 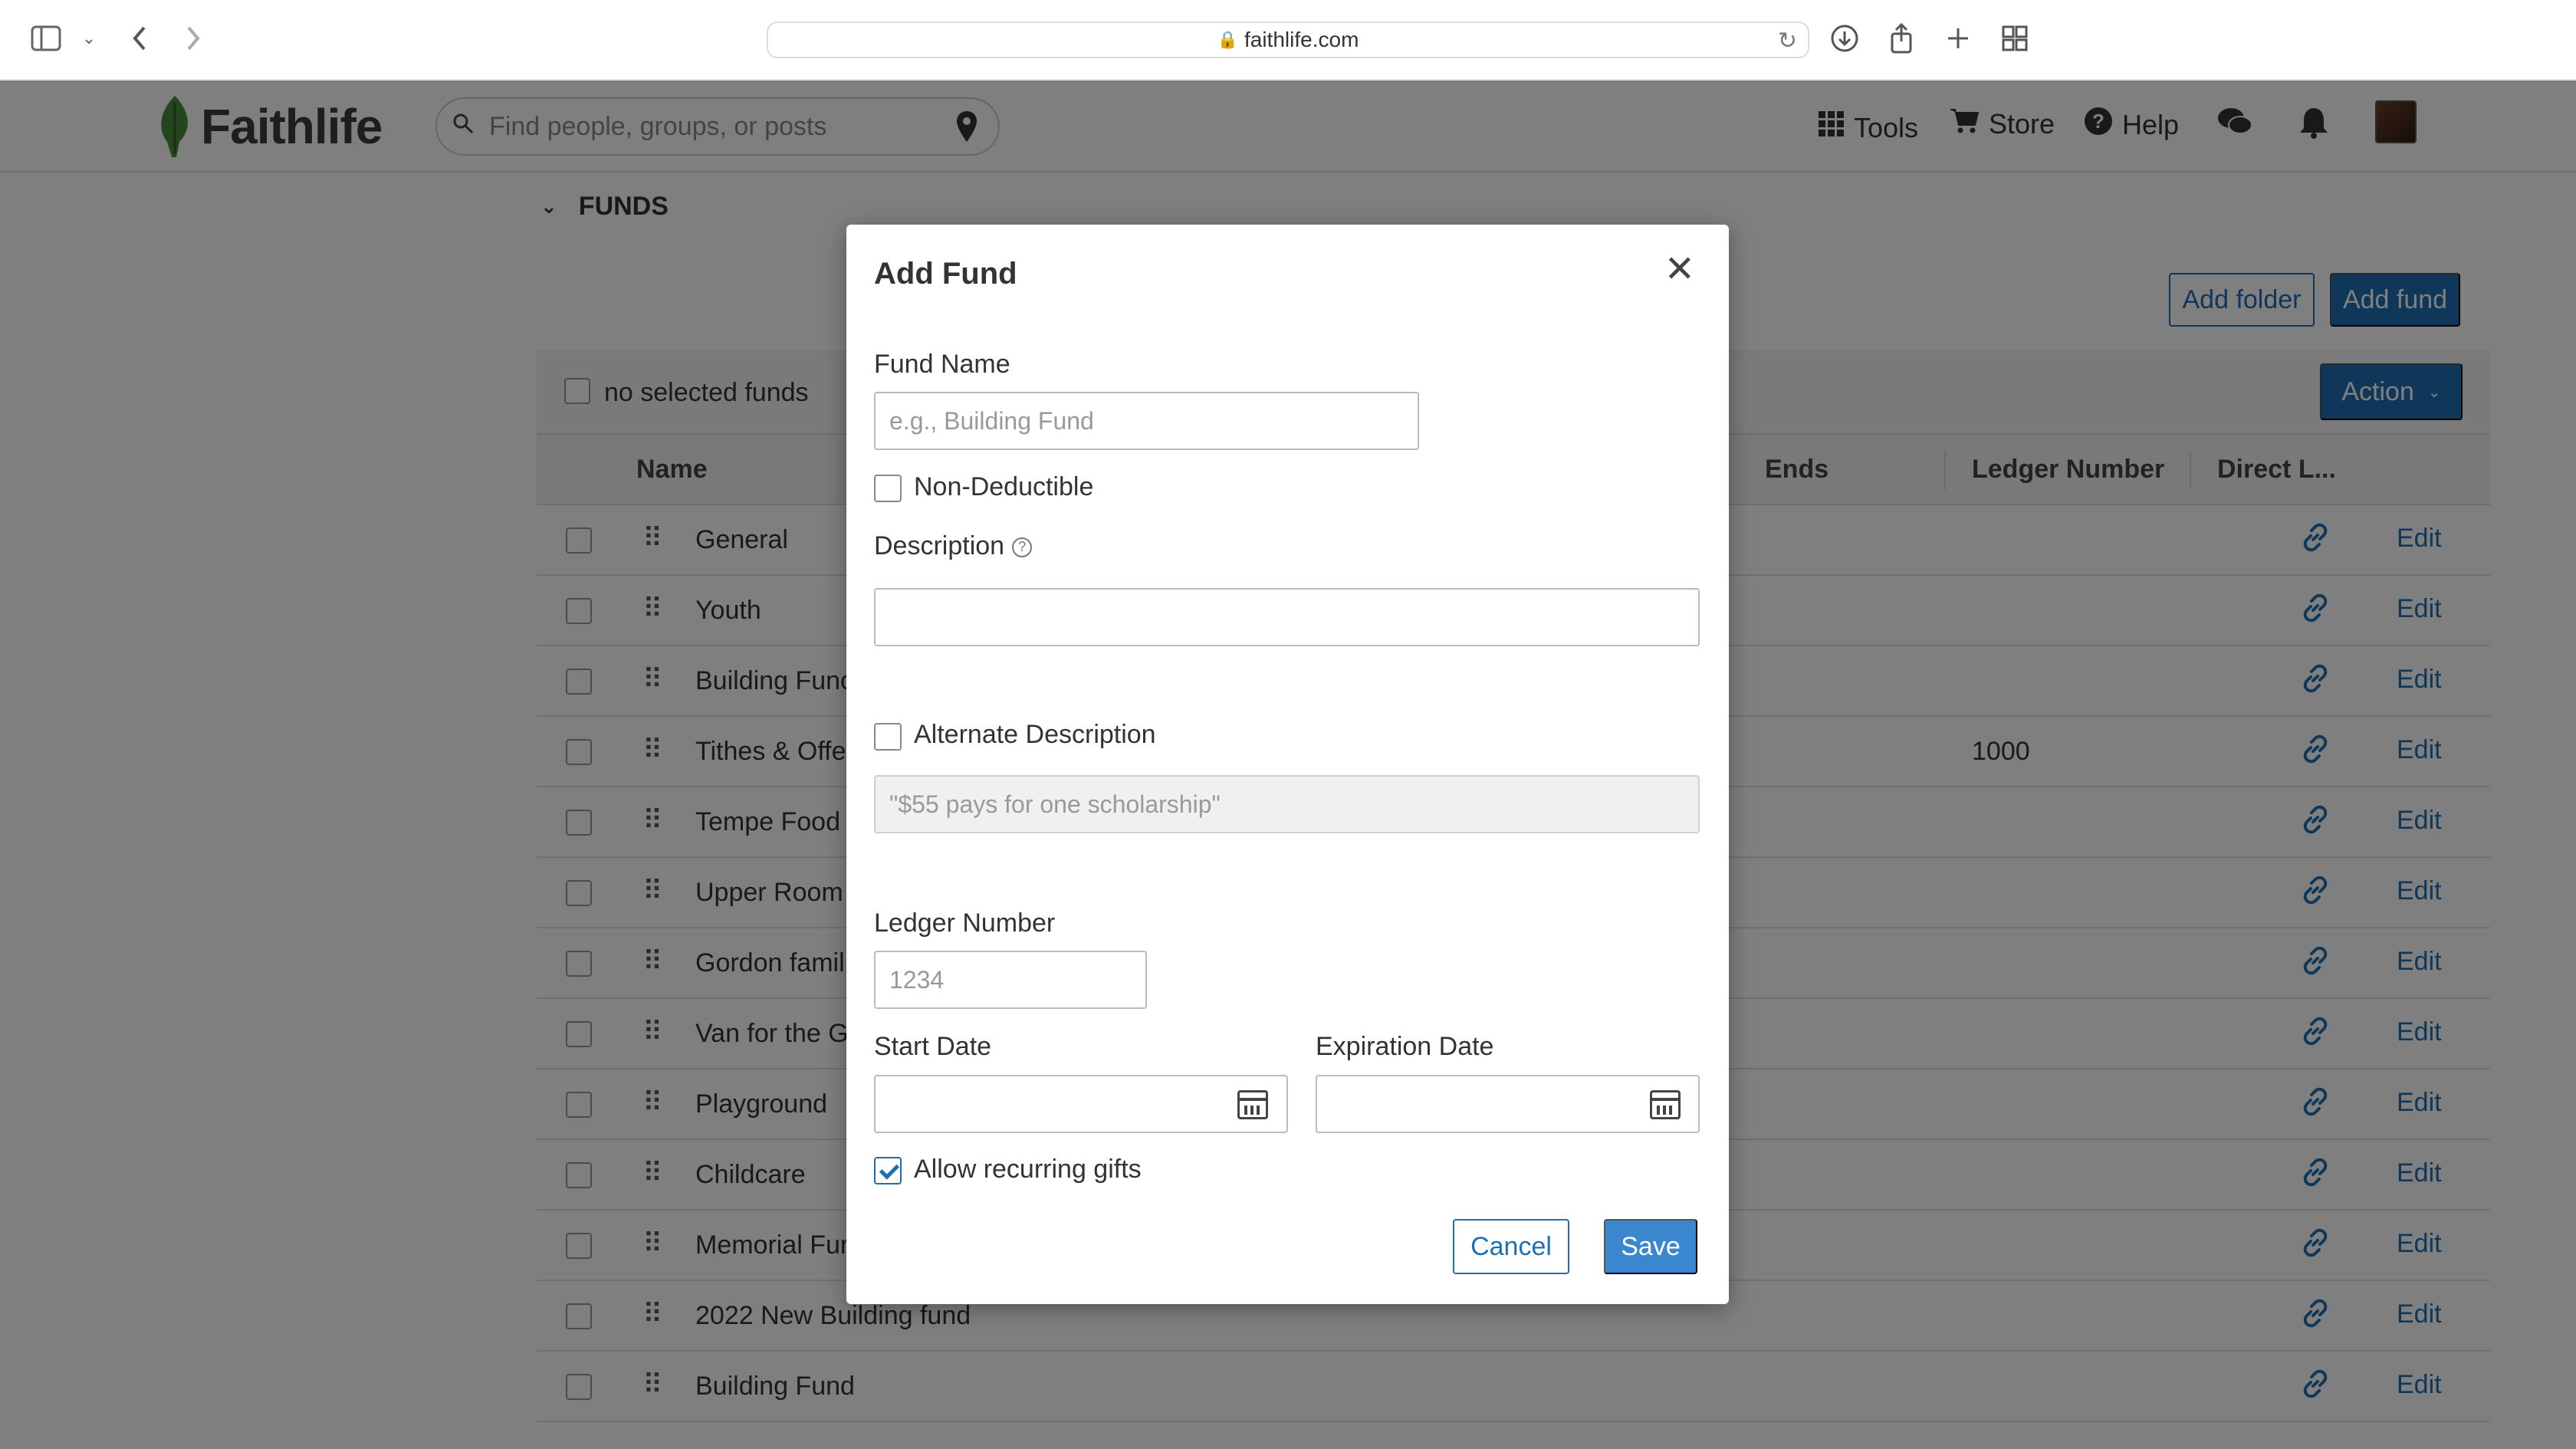 What do you see at coordinates (946, 274) in the screenshot?
I see `modal-title: Add Fund` at bounding box center [946, 274].